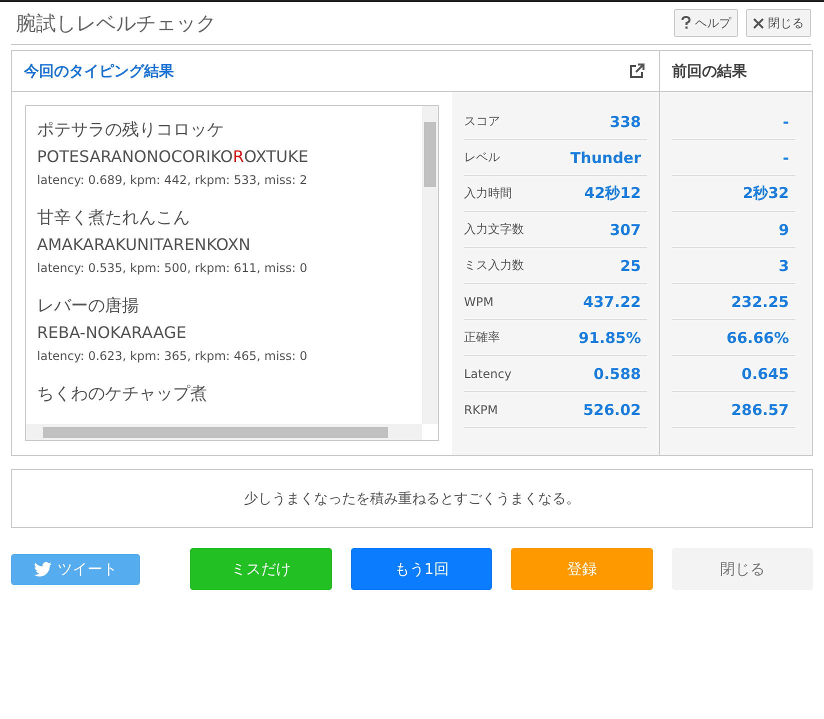 The height and width of the screenshot is (719, 824). I want to click on stat-value: 286.57, so click(760, 409).